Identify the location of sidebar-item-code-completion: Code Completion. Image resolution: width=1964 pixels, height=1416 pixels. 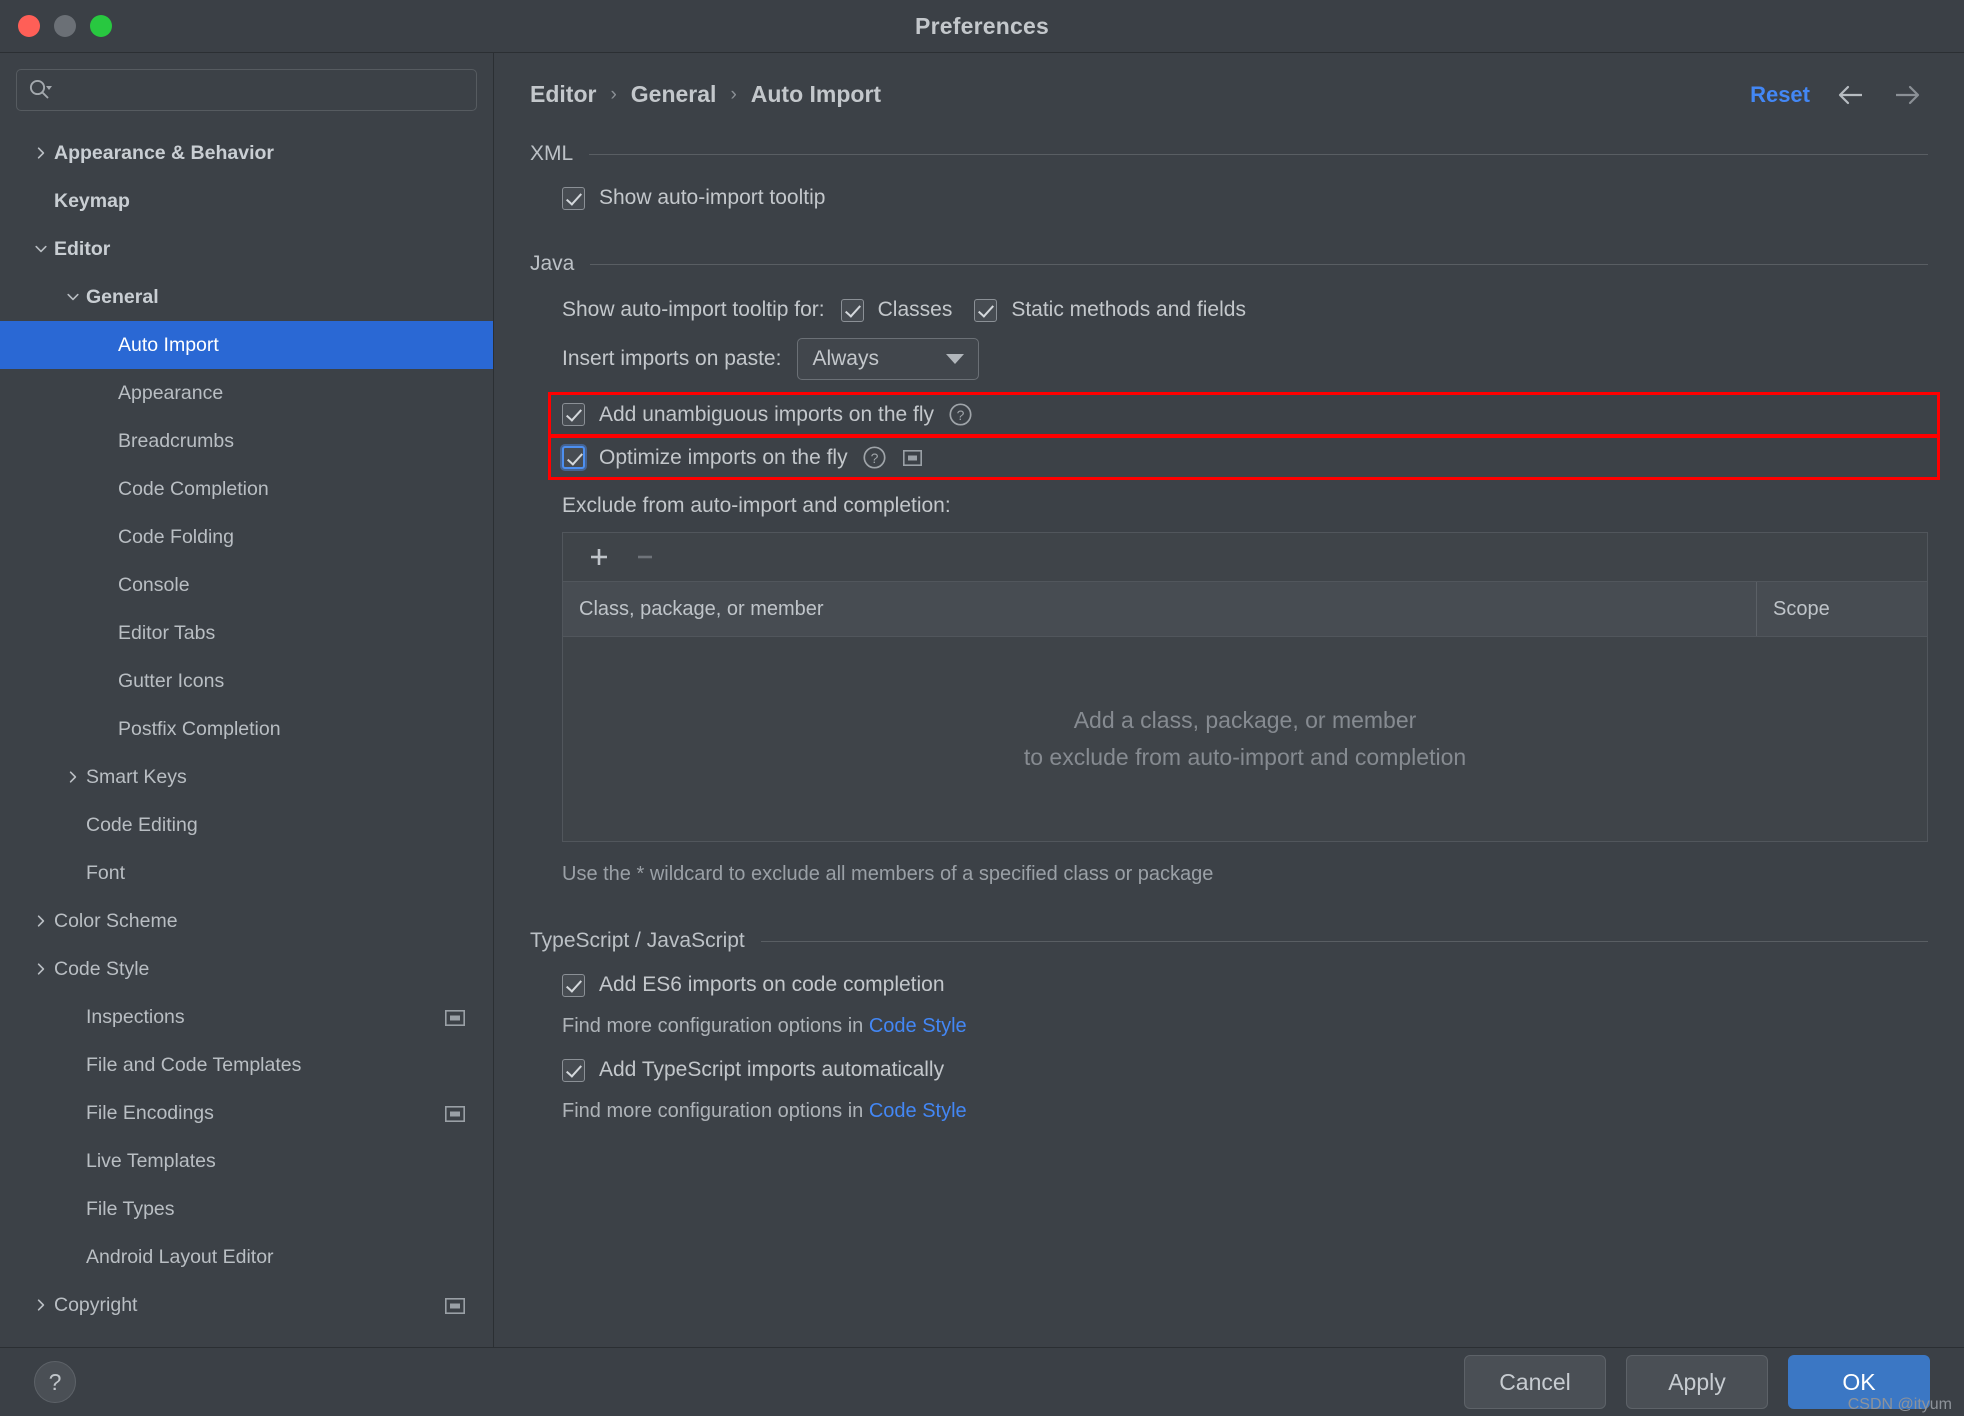
(246, 489).